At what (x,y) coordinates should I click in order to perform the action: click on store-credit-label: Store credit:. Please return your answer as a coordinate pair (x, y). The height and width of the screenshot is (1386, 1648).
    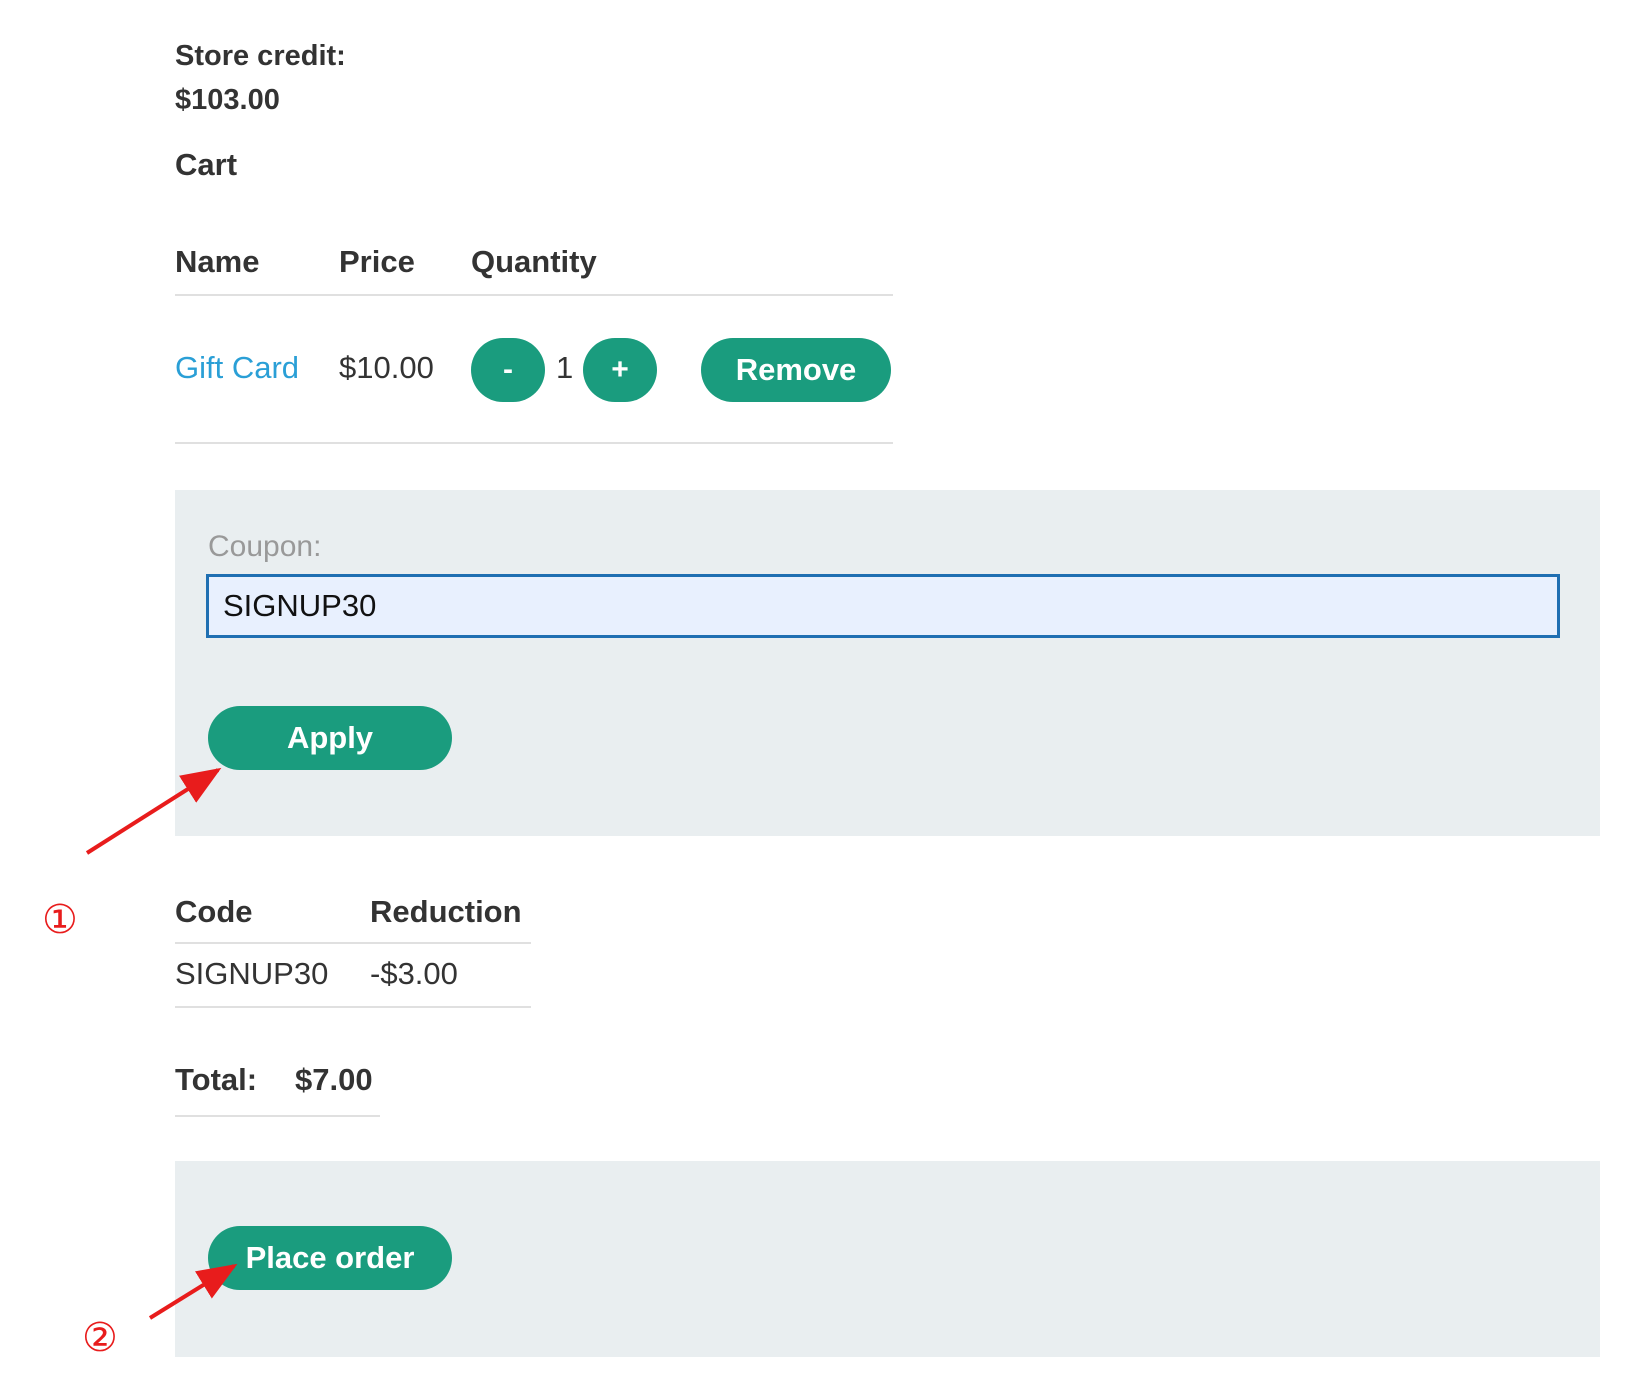
    Looking at the image, I should click on (260, 56).